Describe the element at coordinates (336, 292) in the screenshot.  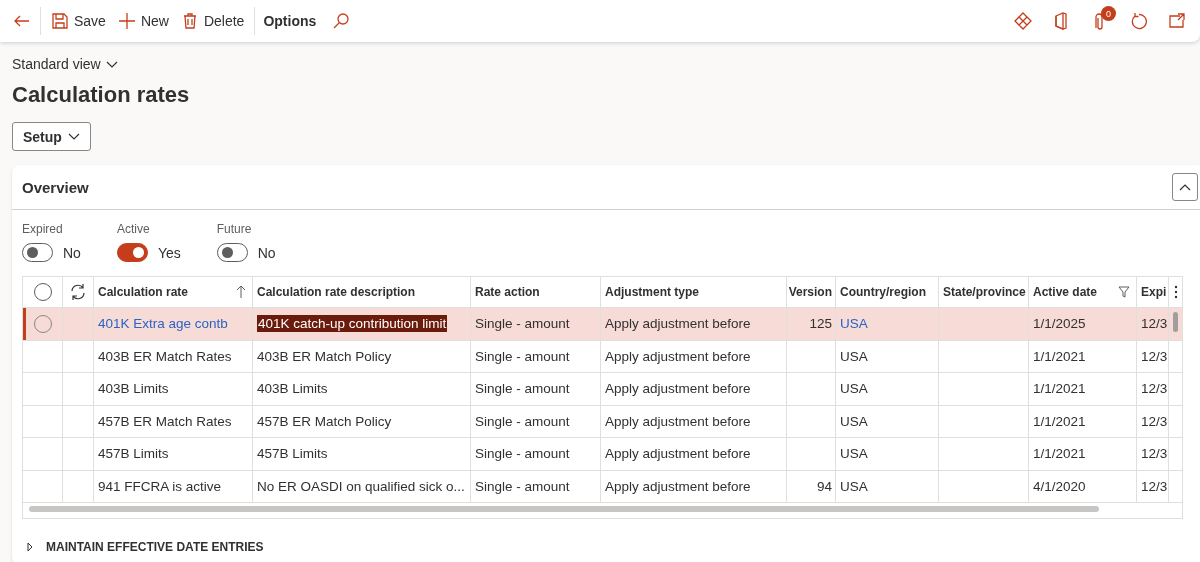
I see `header-label: Calculation rate description` at that location.